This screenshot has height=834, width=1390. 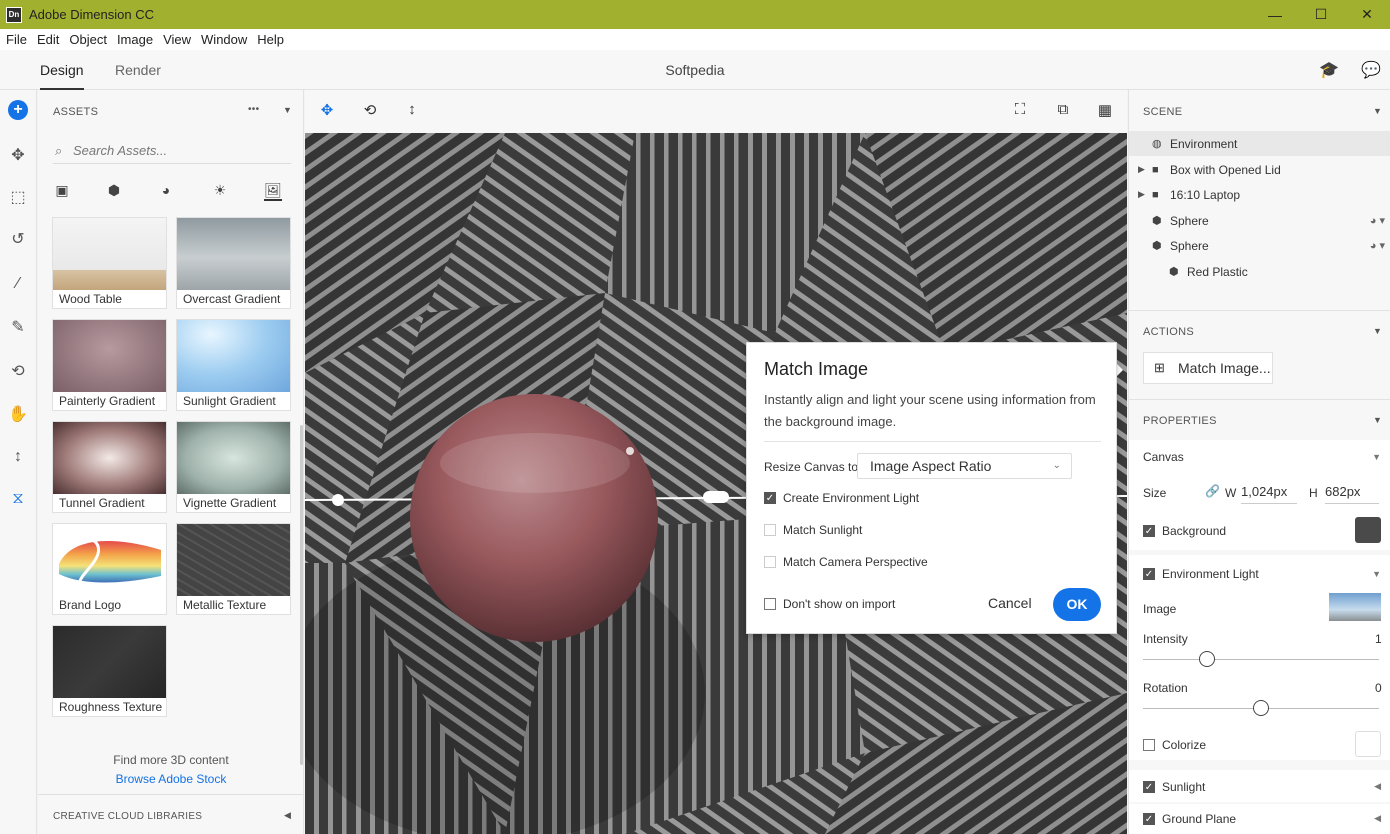 What do you see at coordinates (114, 190) in the screenshot?
I see `materials-category-icon: ⬢` at bounding box center [114, 190].